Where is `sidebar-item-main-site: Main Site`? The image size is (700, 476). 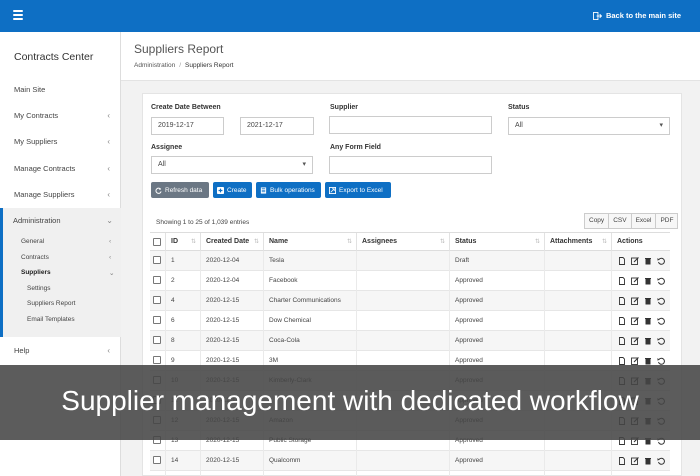
sidebar-item-main-site: Main Site is located at coordinates (60, 90).